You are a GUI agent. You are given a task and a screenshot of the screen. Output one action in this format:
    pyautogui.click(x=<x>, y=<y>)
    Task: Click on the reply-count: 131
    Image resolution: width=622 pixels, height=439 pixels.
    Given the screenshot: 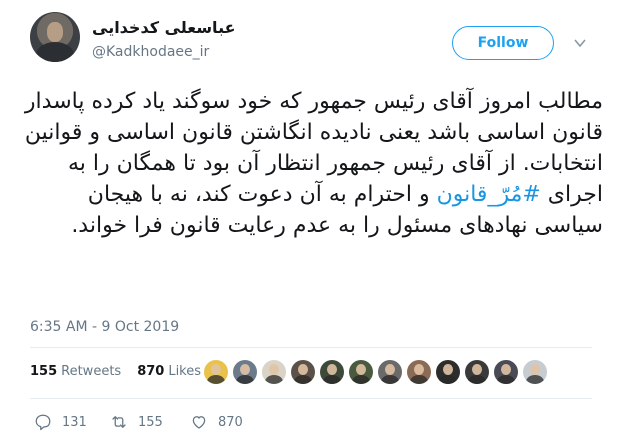 What is the action you would take?
    pyautogui.click(x=74, y=422)
    